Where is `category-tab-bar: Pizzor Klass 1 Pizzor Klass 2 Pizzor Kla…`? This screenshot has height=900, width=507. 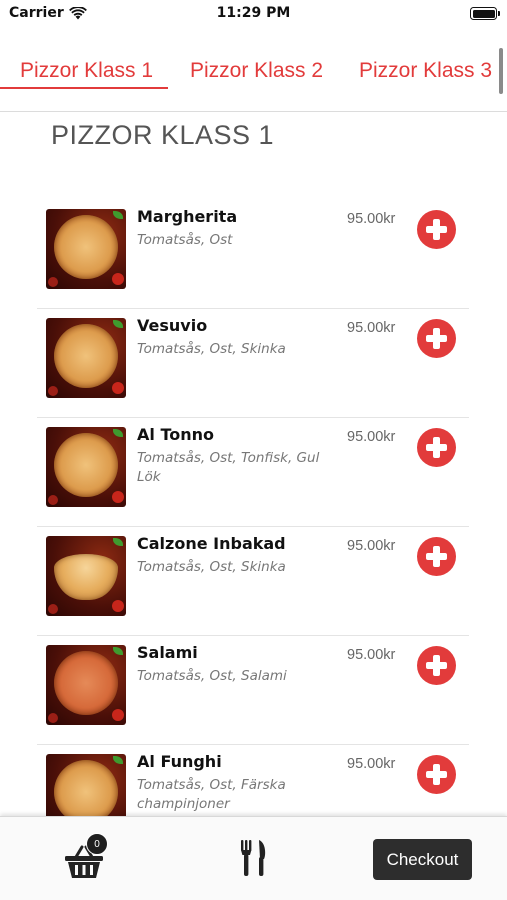 category-tab-bar: Pizzor Klass 1 Pizzor Klass 2 Pizzor Kla… is located at coordinates (253, 70).